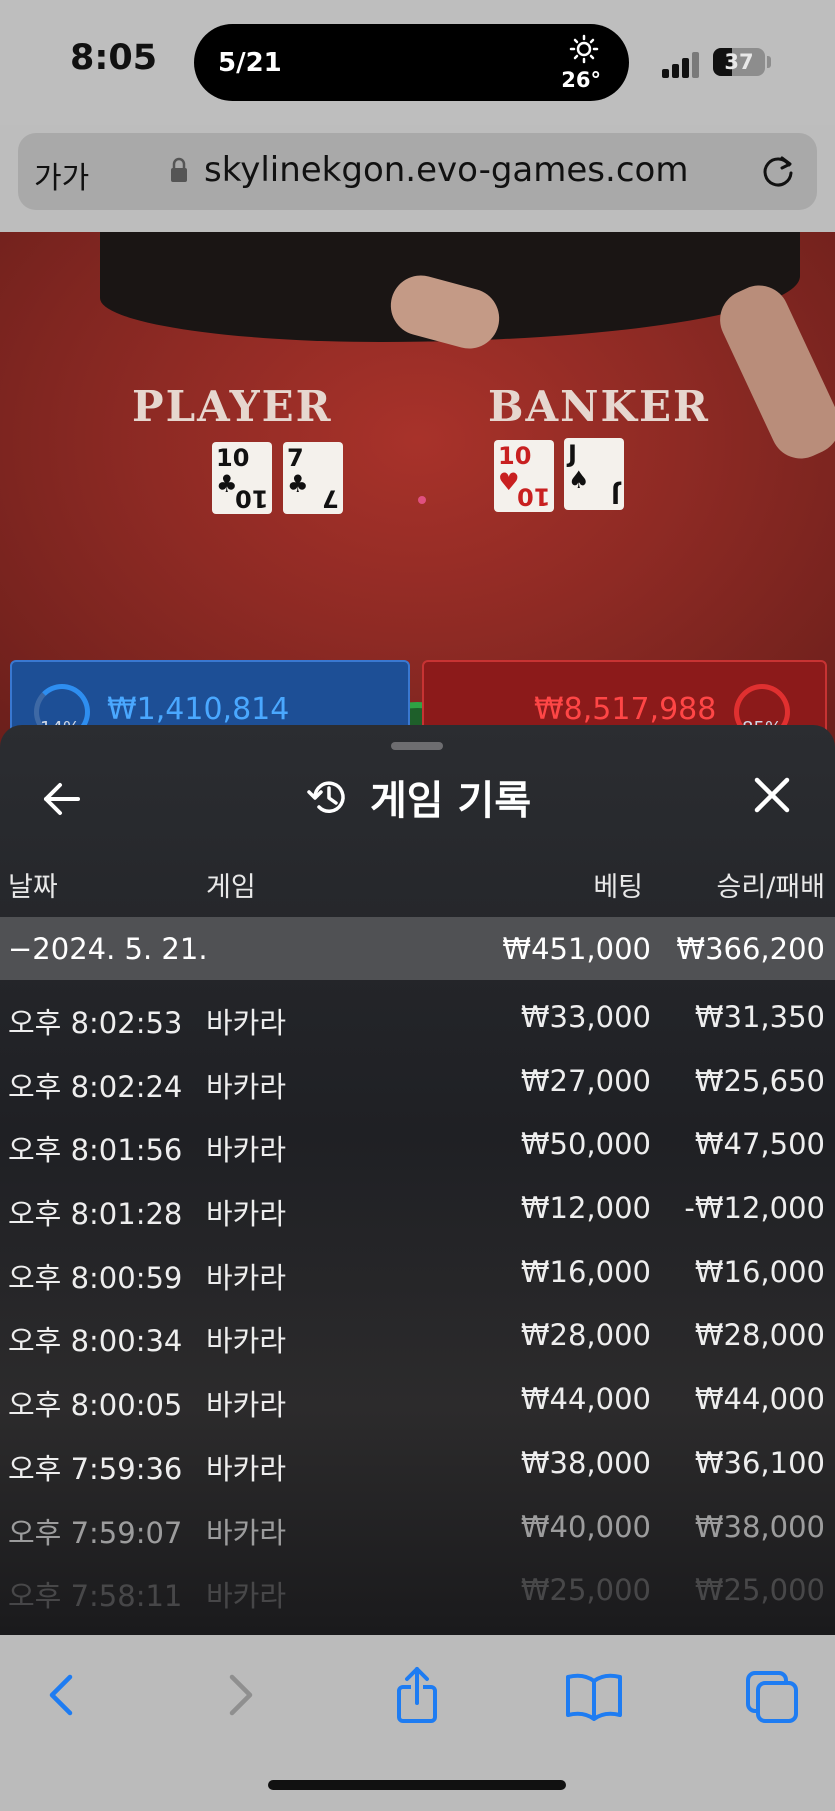 The image size is (835, 1811). What do you see at coordinates (417, 746) in the screenshot?
I see `sheet-grabber` at bounding box center [417, 746].